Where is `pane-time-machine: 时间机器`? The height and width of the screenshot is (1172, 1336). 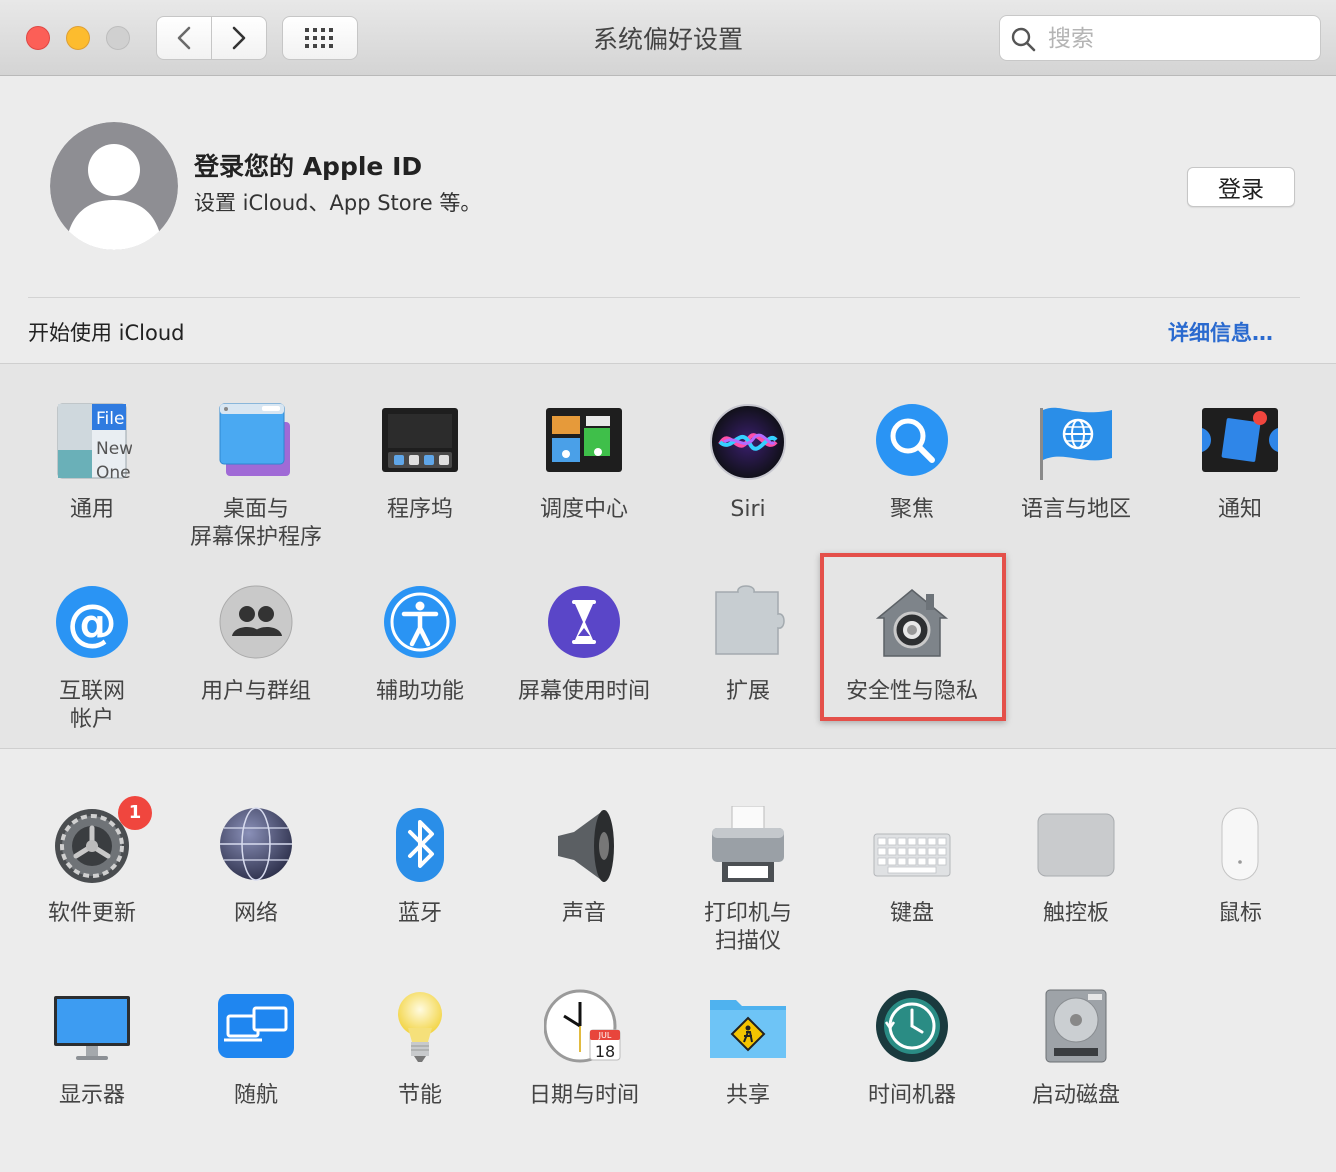 pane-time-machine: 时间机器 is located at coordinates (912, 1049).